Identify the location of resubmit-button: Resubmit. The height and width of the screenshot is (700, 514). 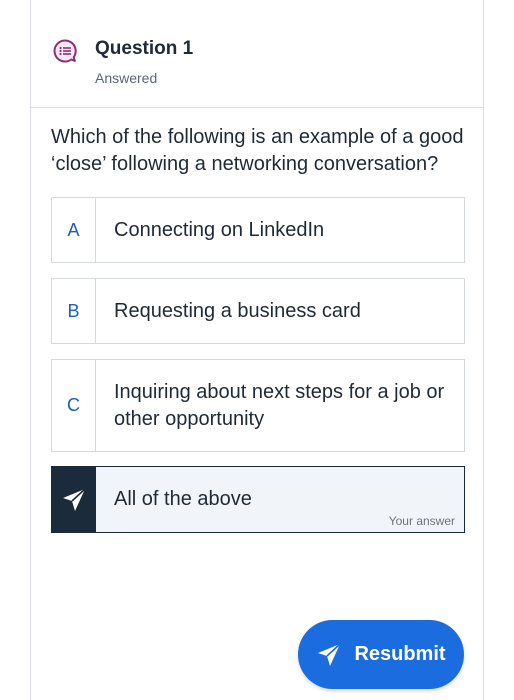
(381, 654).